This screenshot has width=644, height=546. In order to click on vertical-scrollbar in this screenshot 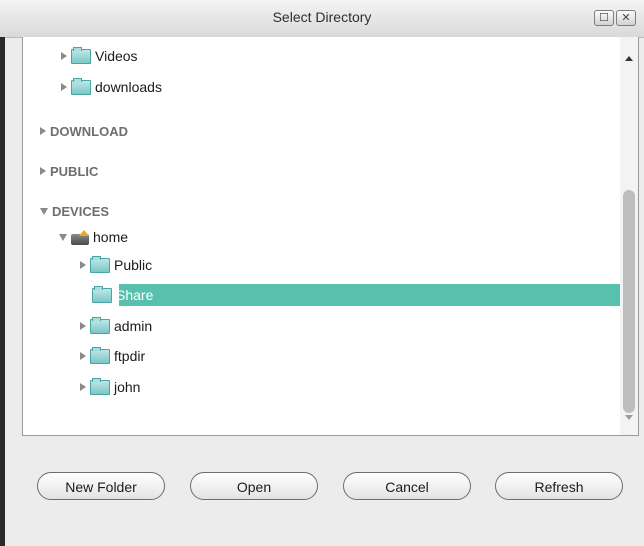, I will do `click(629, 236)`.